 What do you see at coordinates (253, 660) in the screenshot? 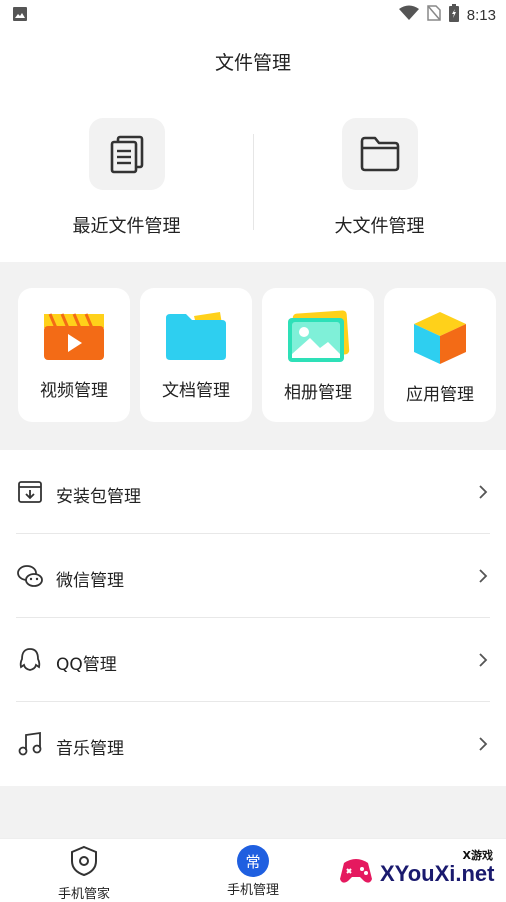
I see `list-item-qq: QQ管理` at bounding box center [253, 660].